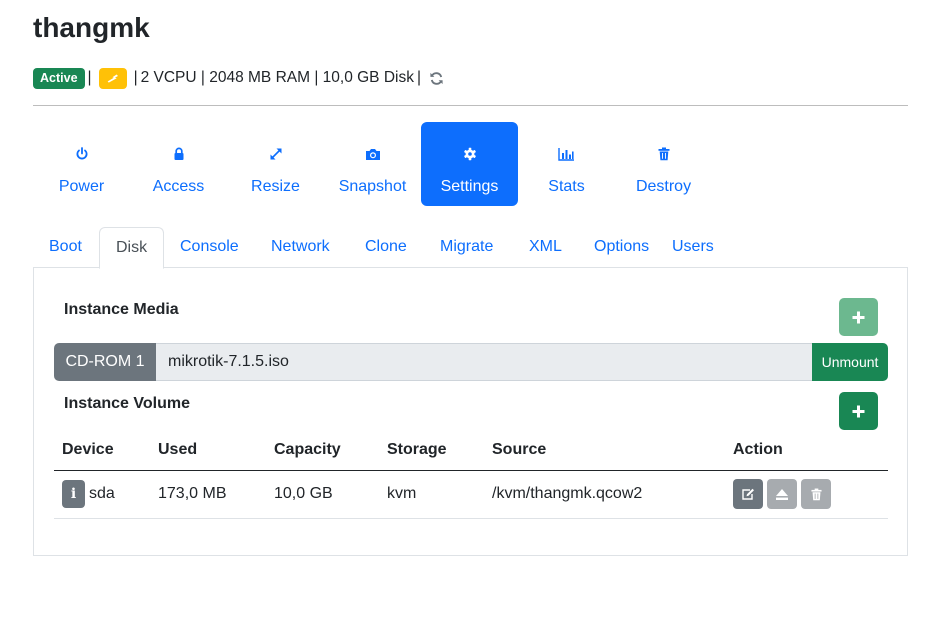  I want to click on column-header: Device, so click(102, 450).